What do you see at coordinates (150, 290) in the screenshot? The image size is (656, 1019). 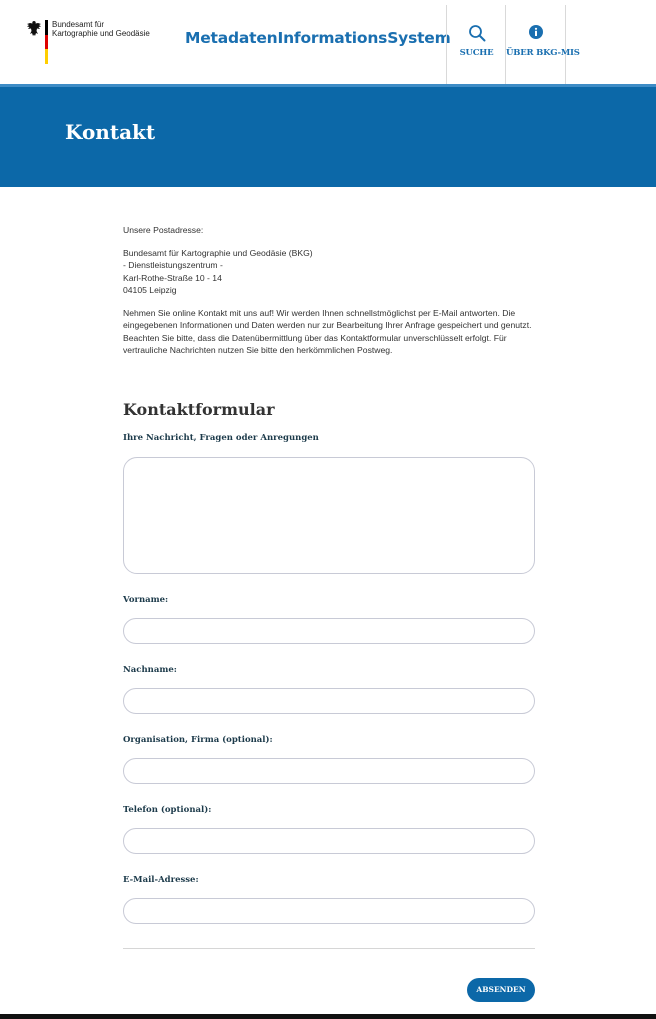 I see `address-line-4: 04105 Leipzig` at bounding box center [150, 290].